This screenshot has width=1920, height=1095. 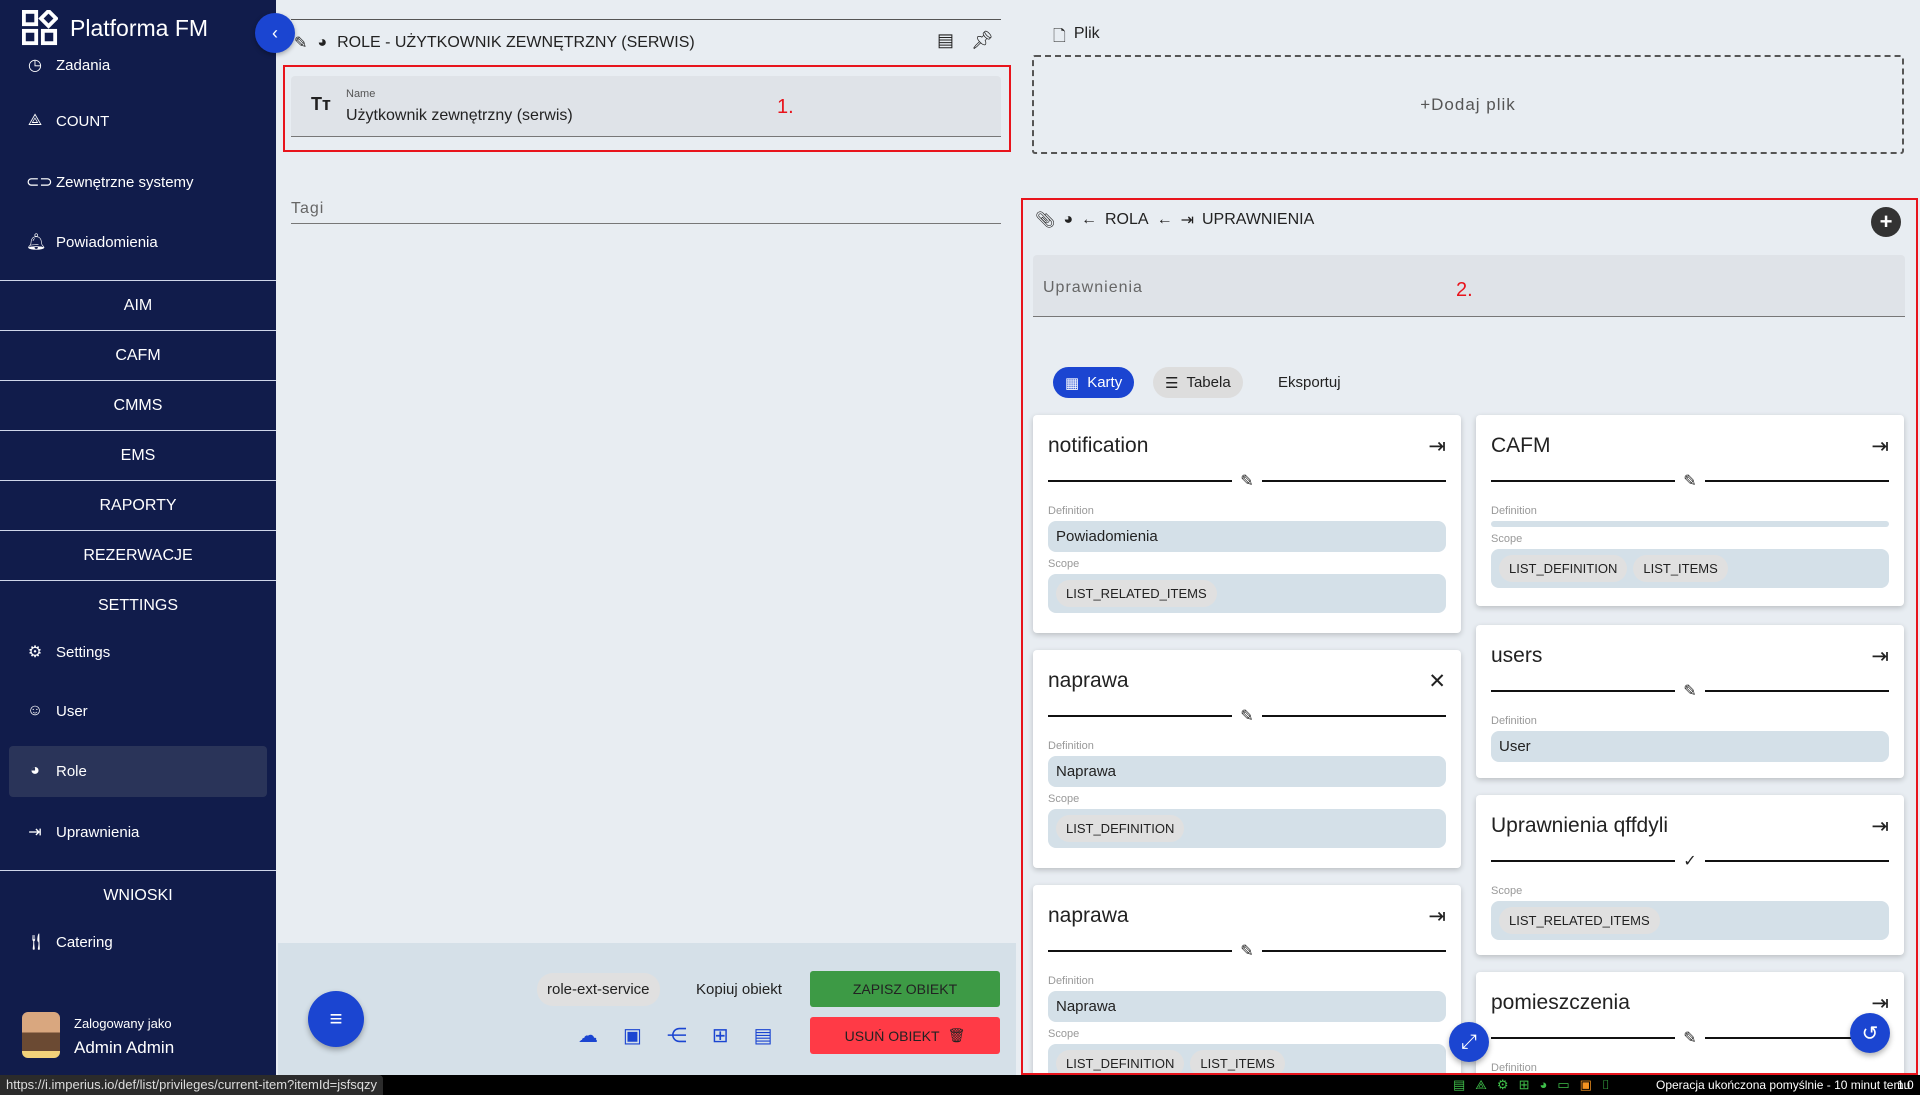 What do you see at coordinates (138, 405) in the screenshot?
I see `sidebar-section-cmms: CMMS` at bounding box center [138, 405].